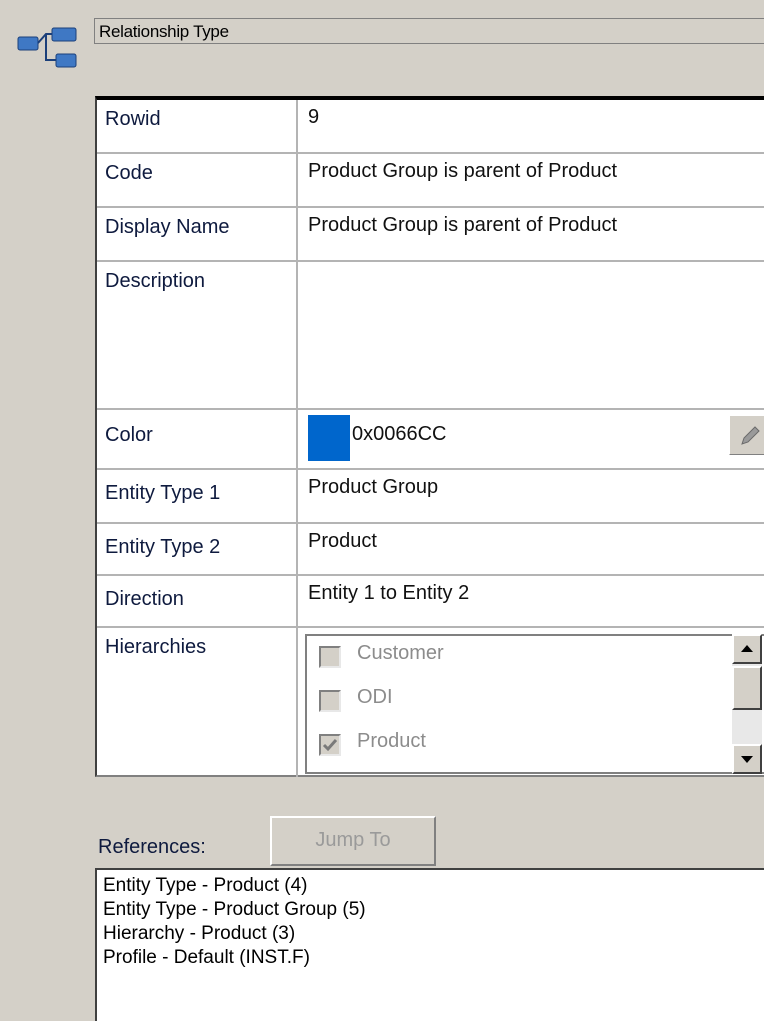 The image size is (764, 1021). Describe the element at coordinates (433, 910) in the screenshot. I see `list-item: Entity Type - Product Group (5)` at that location.